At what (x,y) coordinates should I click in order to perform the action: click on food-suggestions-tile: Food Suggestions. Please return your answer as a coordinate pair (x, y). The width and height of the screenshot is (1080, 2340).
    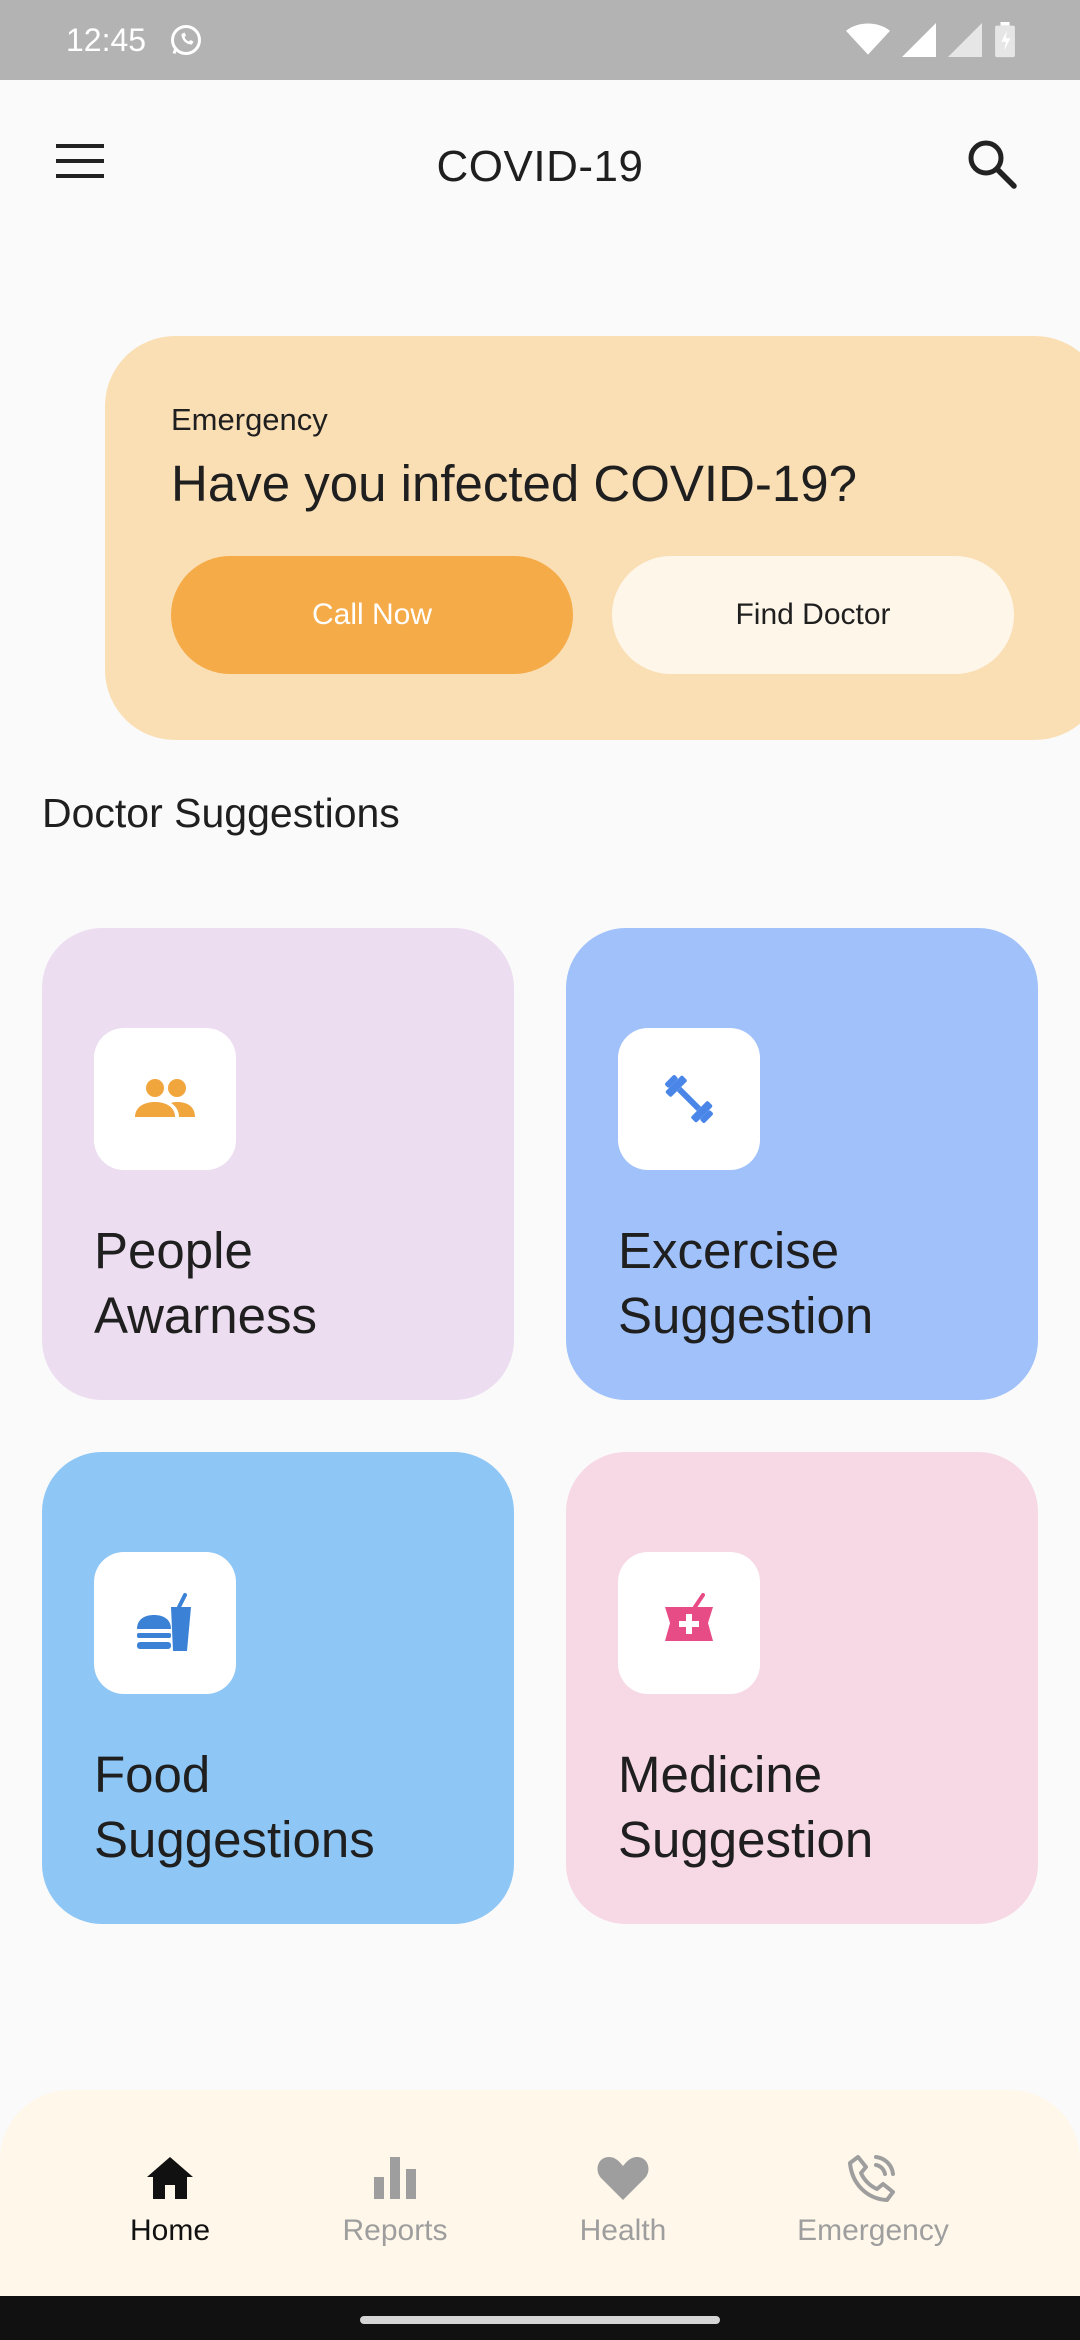
    Looking at the image, I should click on (278, 1688).